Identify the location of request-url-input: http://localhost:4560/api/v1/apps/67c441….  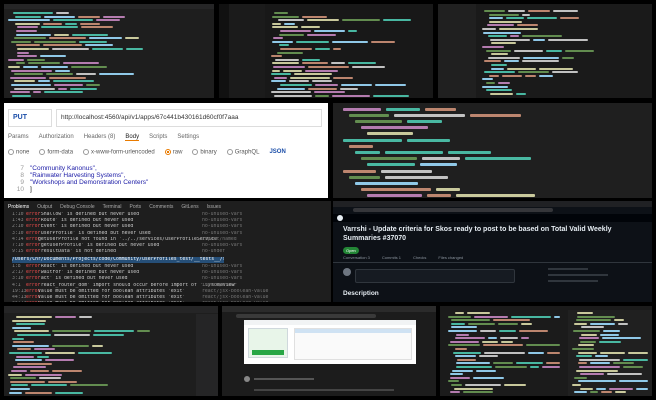
(189, 118).